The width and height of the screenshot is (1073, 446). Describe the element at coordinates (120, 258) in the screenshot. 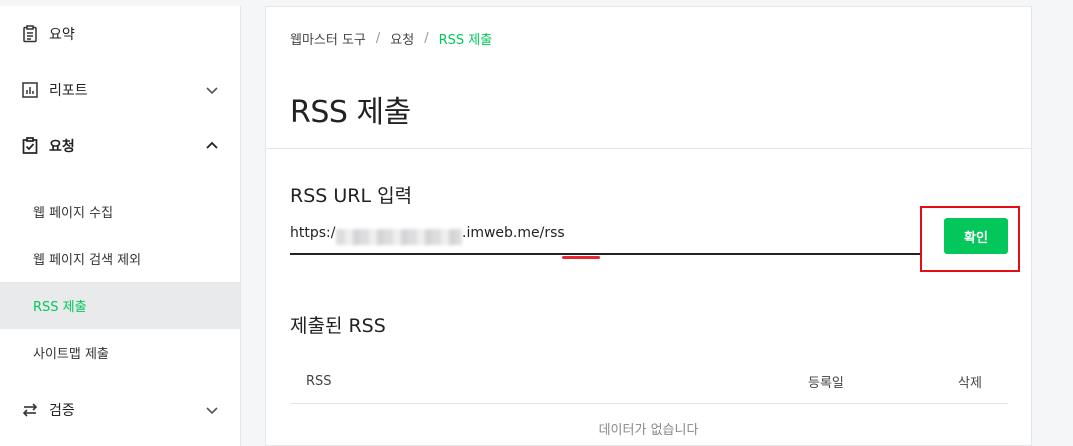

I see `sidebar-subitem-web-page-exclude: 웹 페이지 검색 제외` at that location.